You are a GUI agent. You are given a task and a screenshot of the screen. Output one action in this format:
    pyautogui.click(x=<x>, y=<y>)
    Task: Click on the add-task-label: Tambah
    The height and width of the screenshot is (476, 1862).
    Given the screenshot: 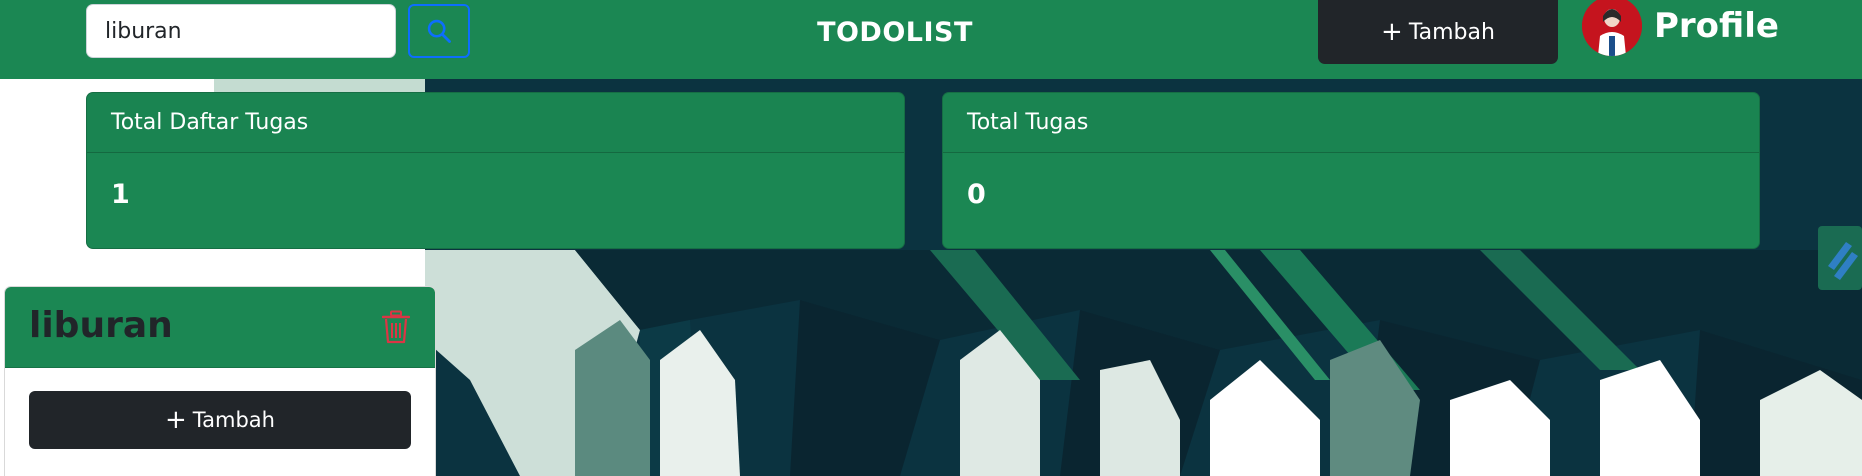 What is the action you would take?
    pyautogui.click(x=233, y=420)
    